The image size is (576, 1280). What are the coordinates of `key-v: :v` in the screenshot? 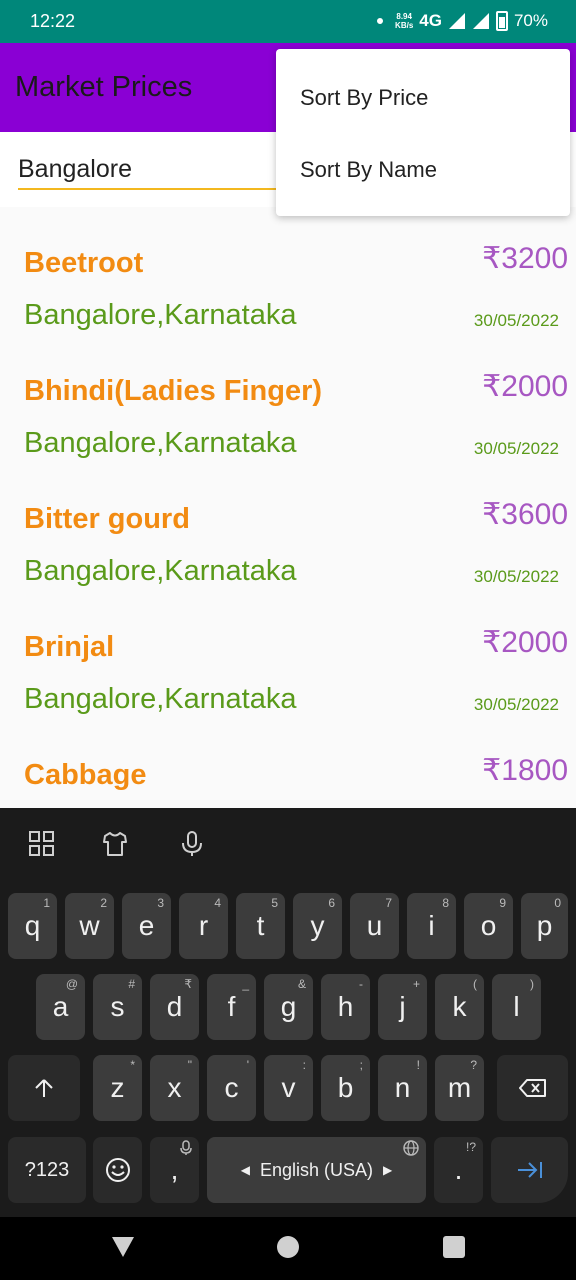 It's located at (288, 1088).